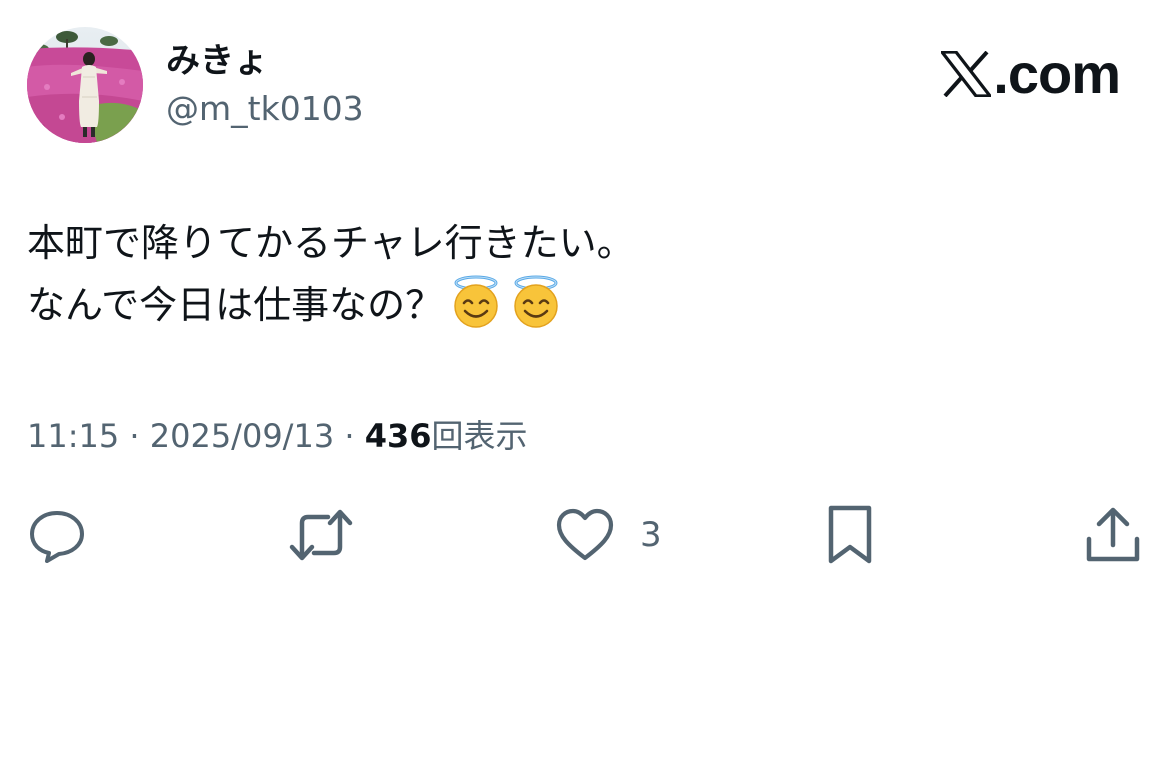 Image resolution: width=1170 pixels, height=772 pixels. Describe the element at coordinates (651, 535) in the screenshot. I see `like-count: 3` at that location.